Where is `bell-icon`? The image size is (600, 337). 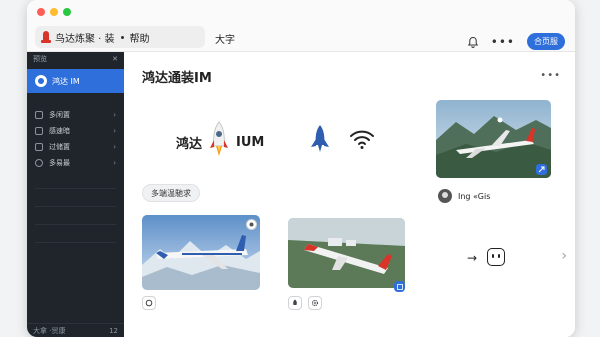
bell-icon is located at coordinates (473, 42).